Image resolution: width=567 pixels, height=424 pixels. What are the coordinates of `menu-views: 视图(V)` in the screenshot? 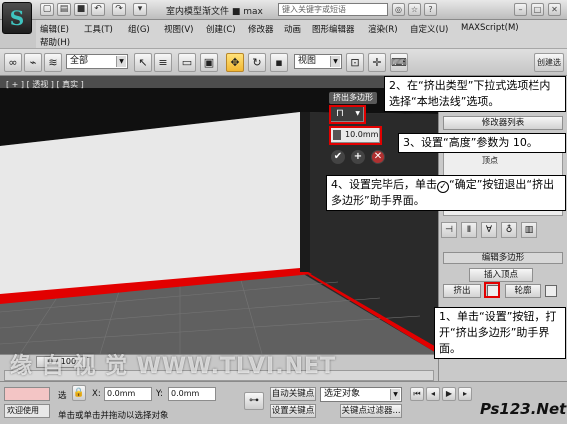 It's located at (178, 29).